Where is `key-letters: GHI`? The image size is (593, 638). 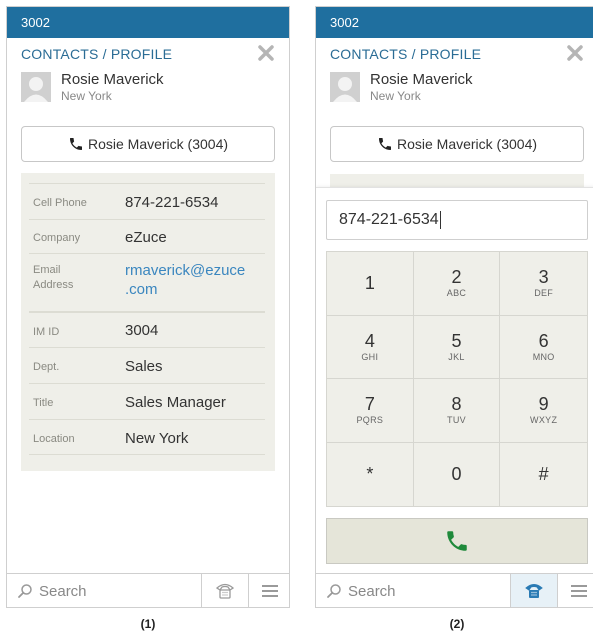 key-letters: GHI is located at coordinates (370, 356).